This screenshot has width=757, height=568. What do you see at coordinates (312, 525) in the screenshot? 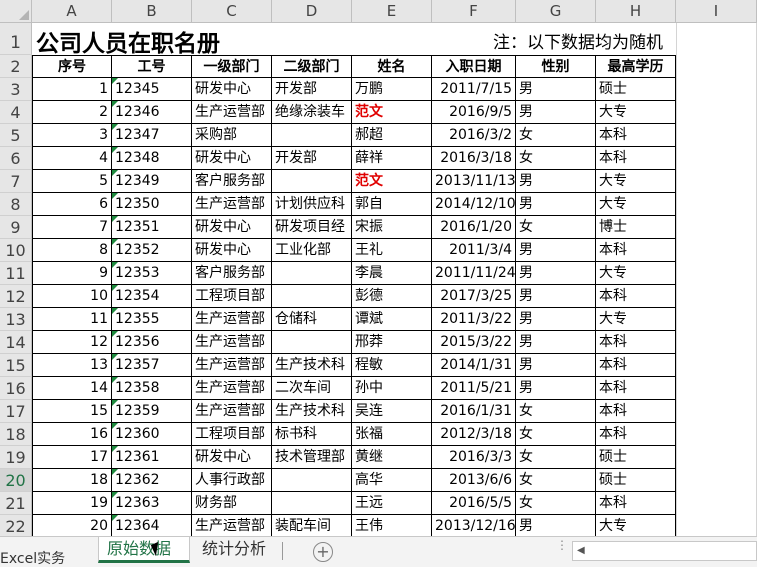
I see `table-cell: 装配车间` at bounding box center [312, 525].